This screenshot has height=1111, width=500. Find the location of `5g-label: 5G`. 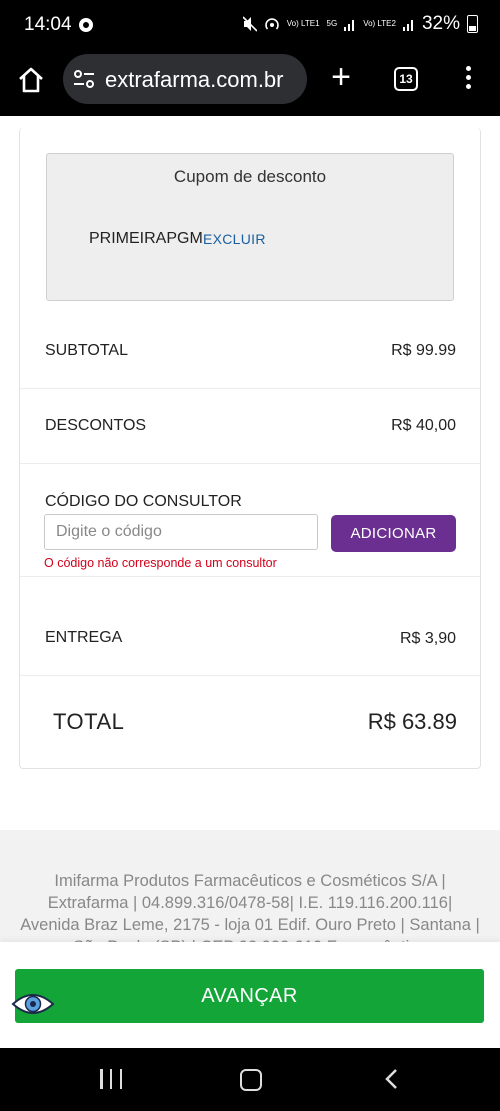

5g-label: 5G is located at coordinates (332, 23).